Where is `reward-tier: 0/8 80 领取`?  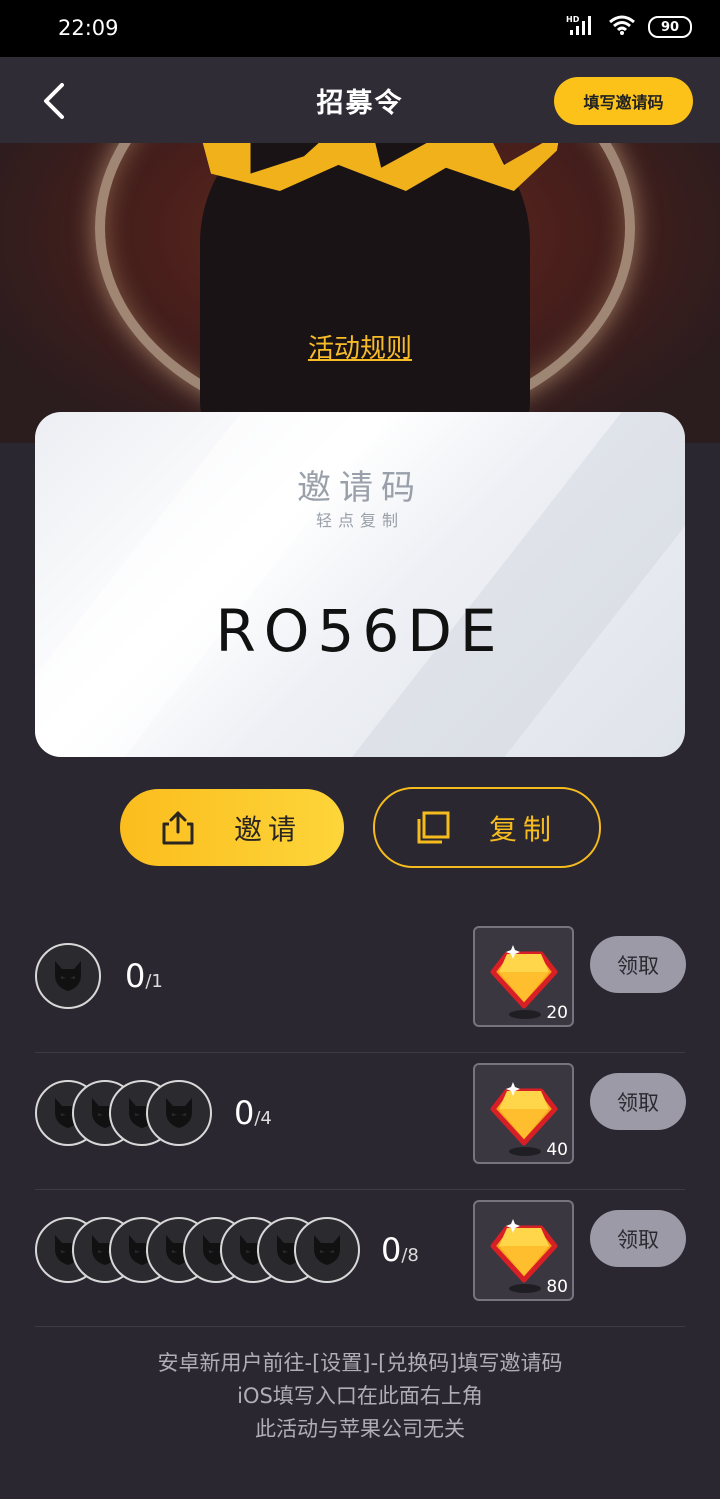
reward-tier: 0/8 80 领取 is located at coordinates (360, 1258).